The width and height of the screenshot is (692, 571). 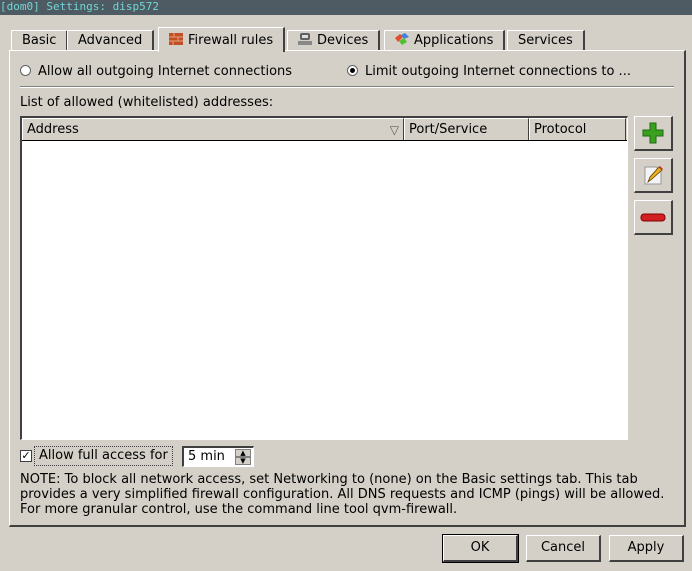 What do you see at coordinates (305, 38) in the screenshot?
I see `devices-icon` at bounding box center [305, 38].